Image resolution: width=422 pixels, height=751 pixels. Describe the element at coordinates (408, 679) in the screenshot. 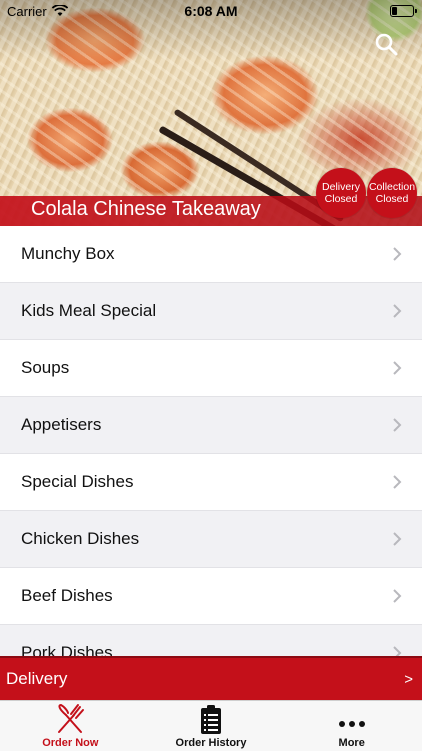

I see `order-type-arrow: >` at that location.